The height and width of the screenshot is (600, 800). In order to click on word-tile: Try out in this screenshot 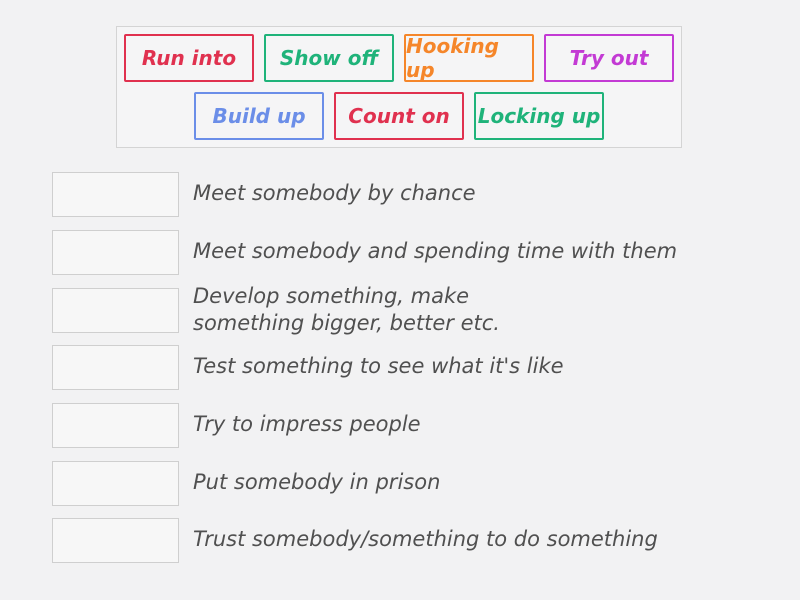, I will do `click(609, 58)`.